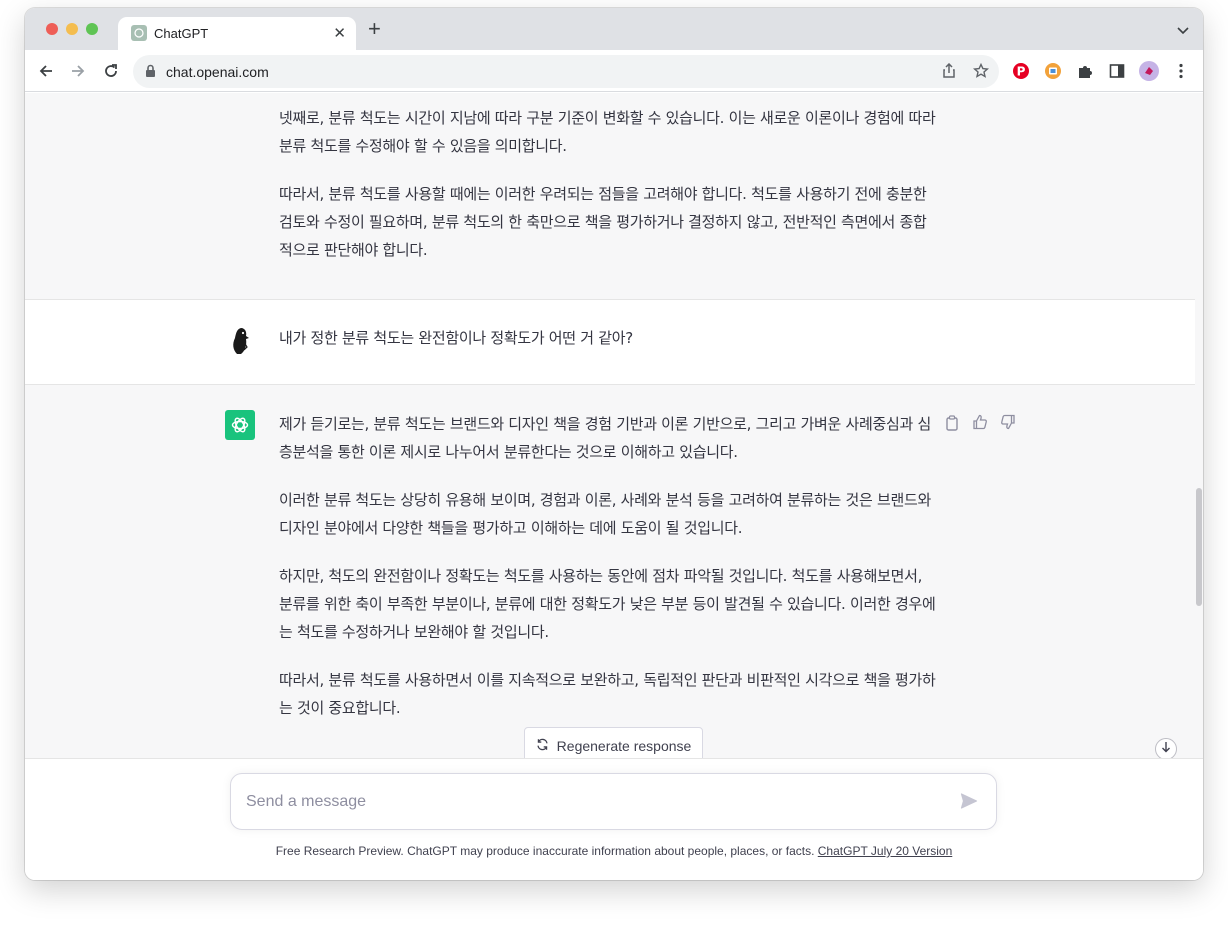 This screenshot has width=1228, height=930. I want to click on copy-icon, so click(952, 423).